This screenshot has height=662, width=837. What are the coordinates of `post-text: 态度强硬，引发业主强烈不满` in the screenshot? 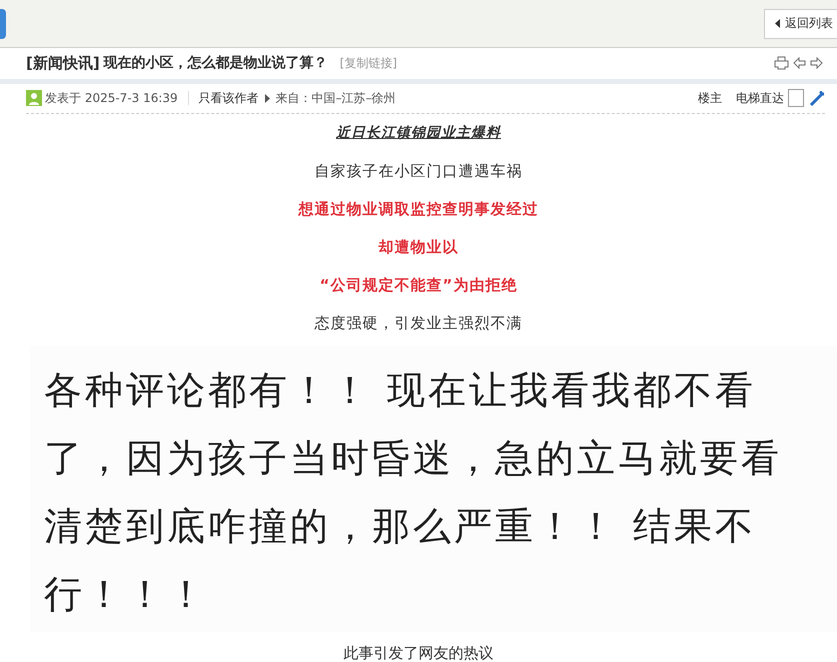 It's located at (418, 323).